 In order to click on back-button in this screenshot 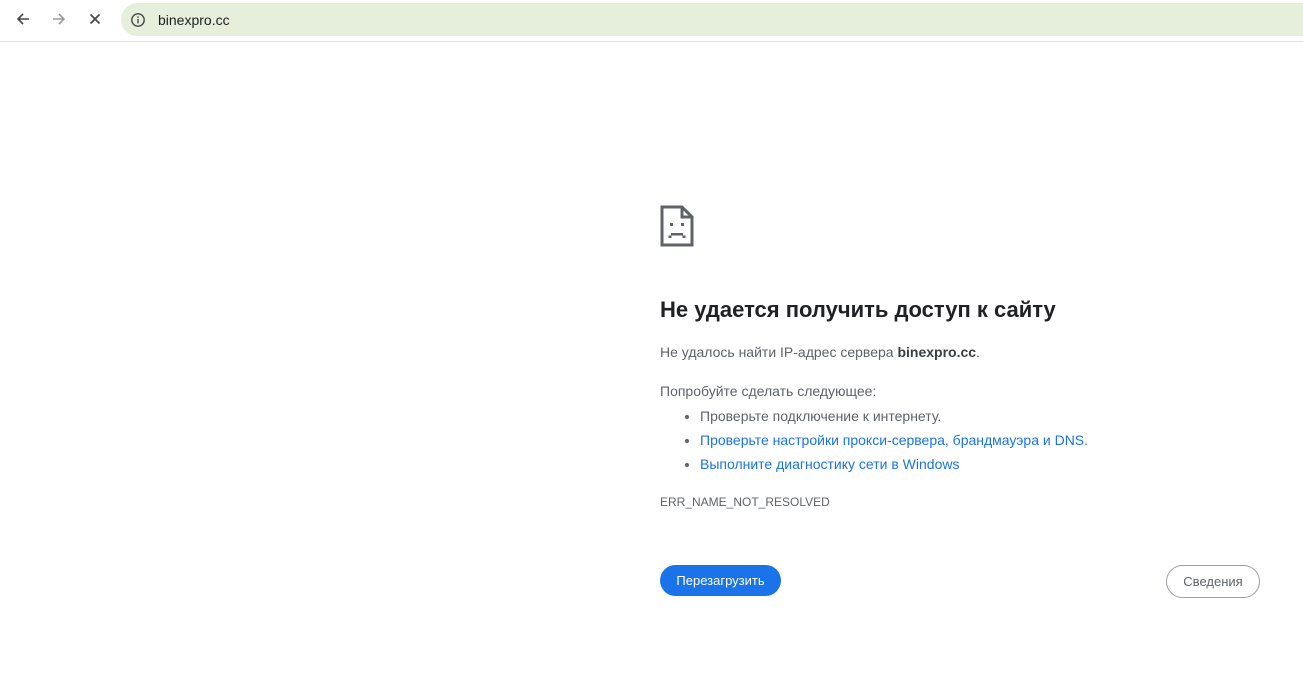, I will do `click(23, 19)`.